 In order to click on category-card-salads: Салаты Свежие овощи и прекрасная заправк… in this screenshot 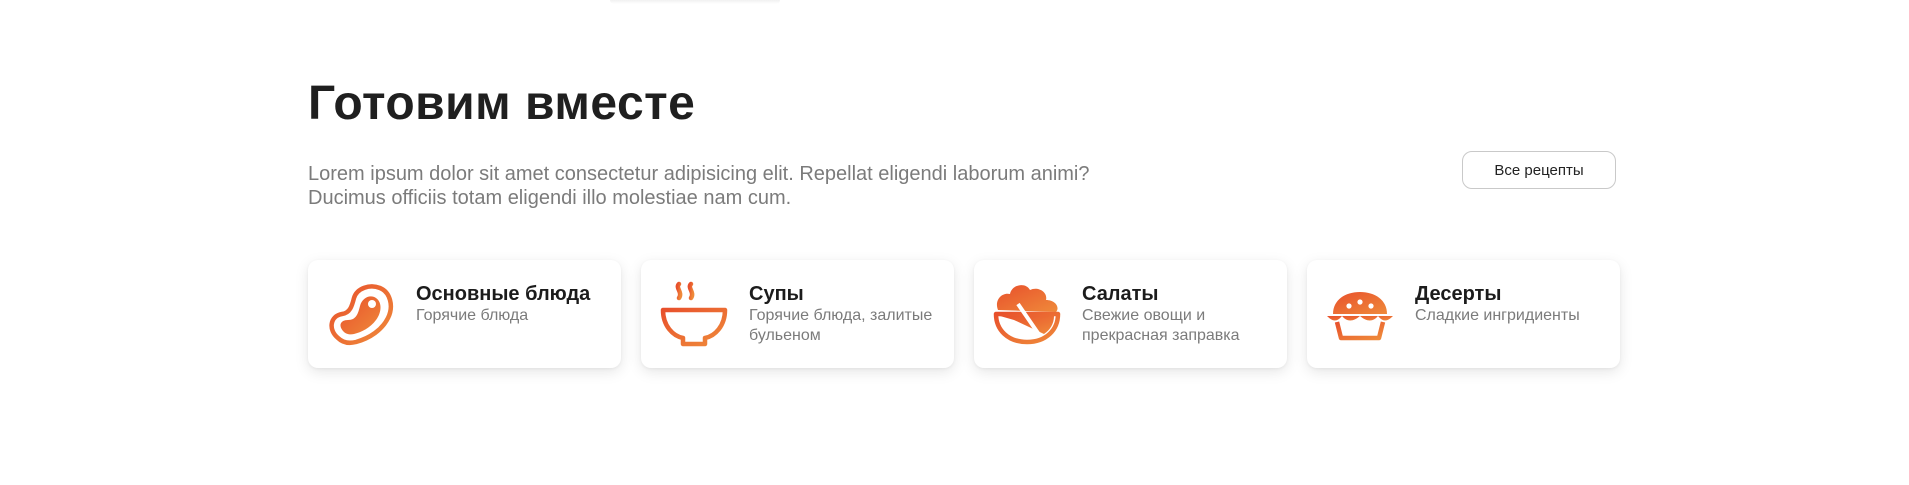, I will do `click(1130, 314)`.